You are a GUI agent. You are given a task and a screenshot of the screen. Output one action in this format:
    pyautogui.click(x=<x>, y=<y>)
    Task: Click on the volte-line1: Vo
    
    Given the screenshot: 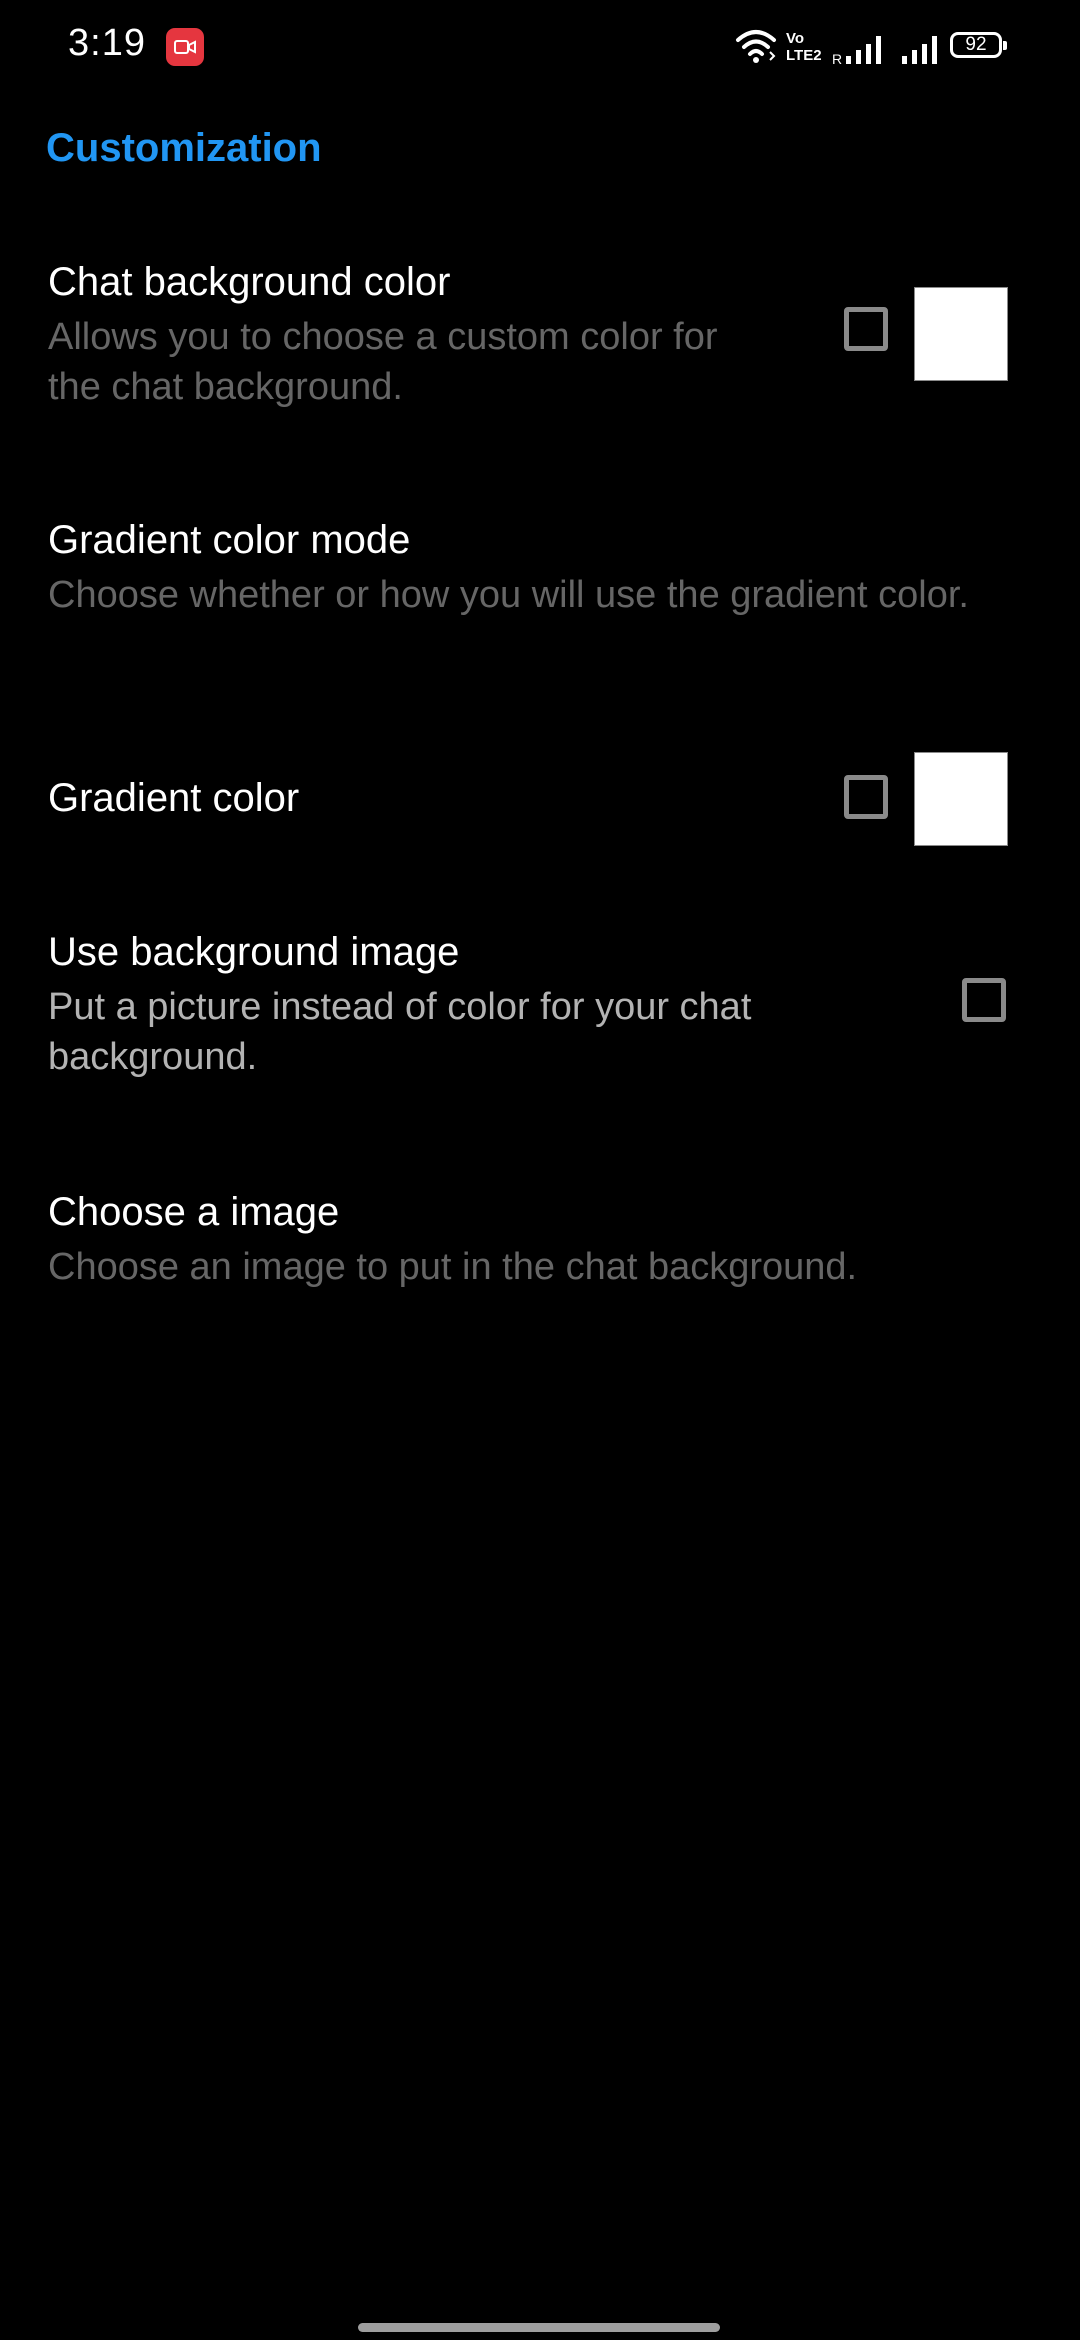 What is the action you would take?
    pyautogui.click(x=795, y=38)
    